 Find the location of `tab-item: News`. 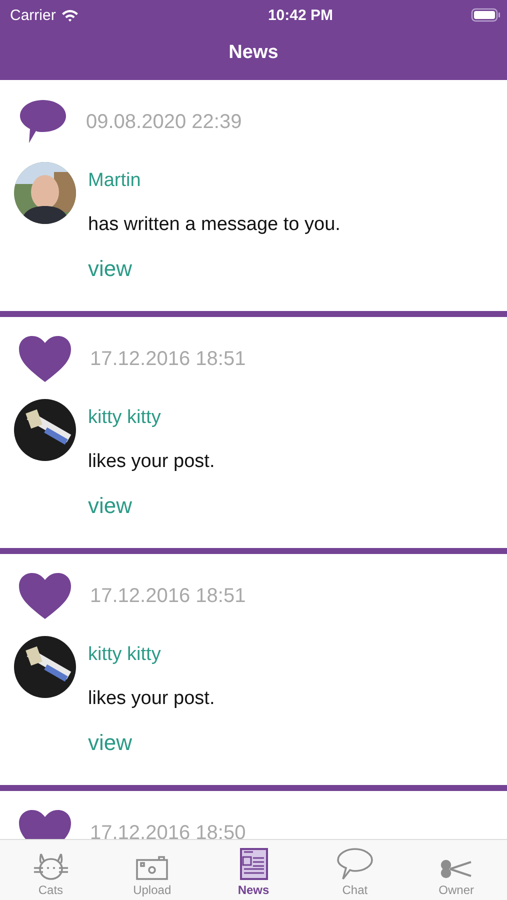

tab-item: News is located at coordinates (253, 870).